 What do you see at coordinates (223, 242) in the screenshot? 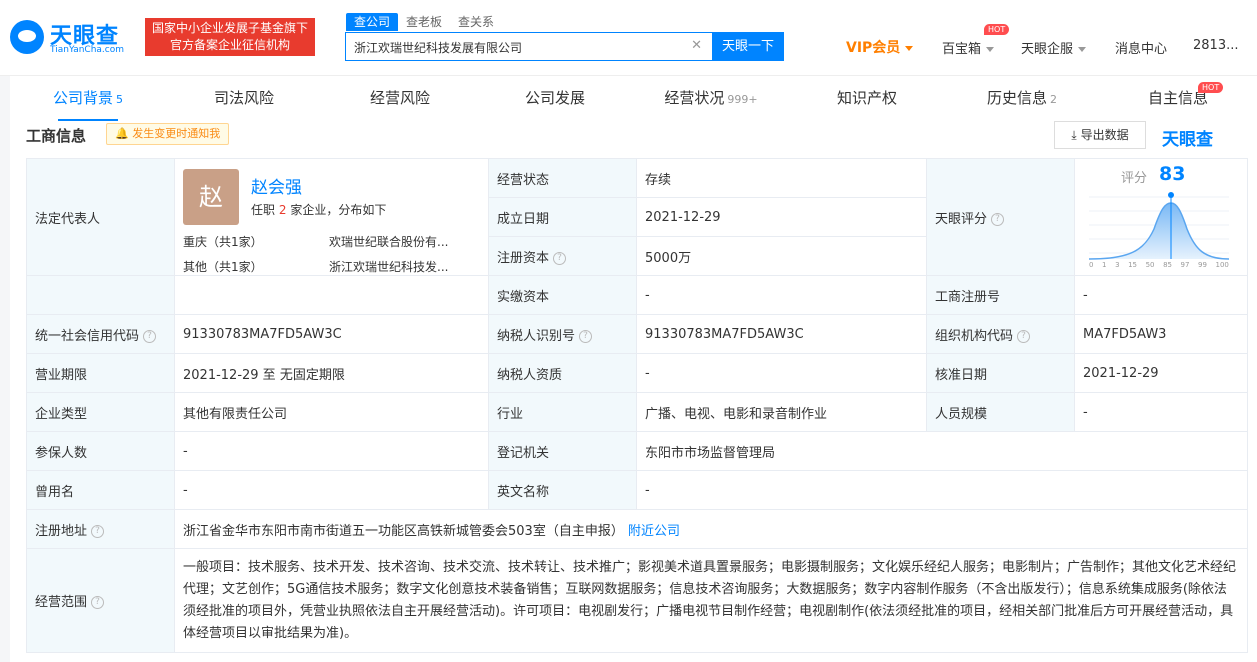
I see `region-1: 重庆（共1家）` at bounding box center [223, 242].